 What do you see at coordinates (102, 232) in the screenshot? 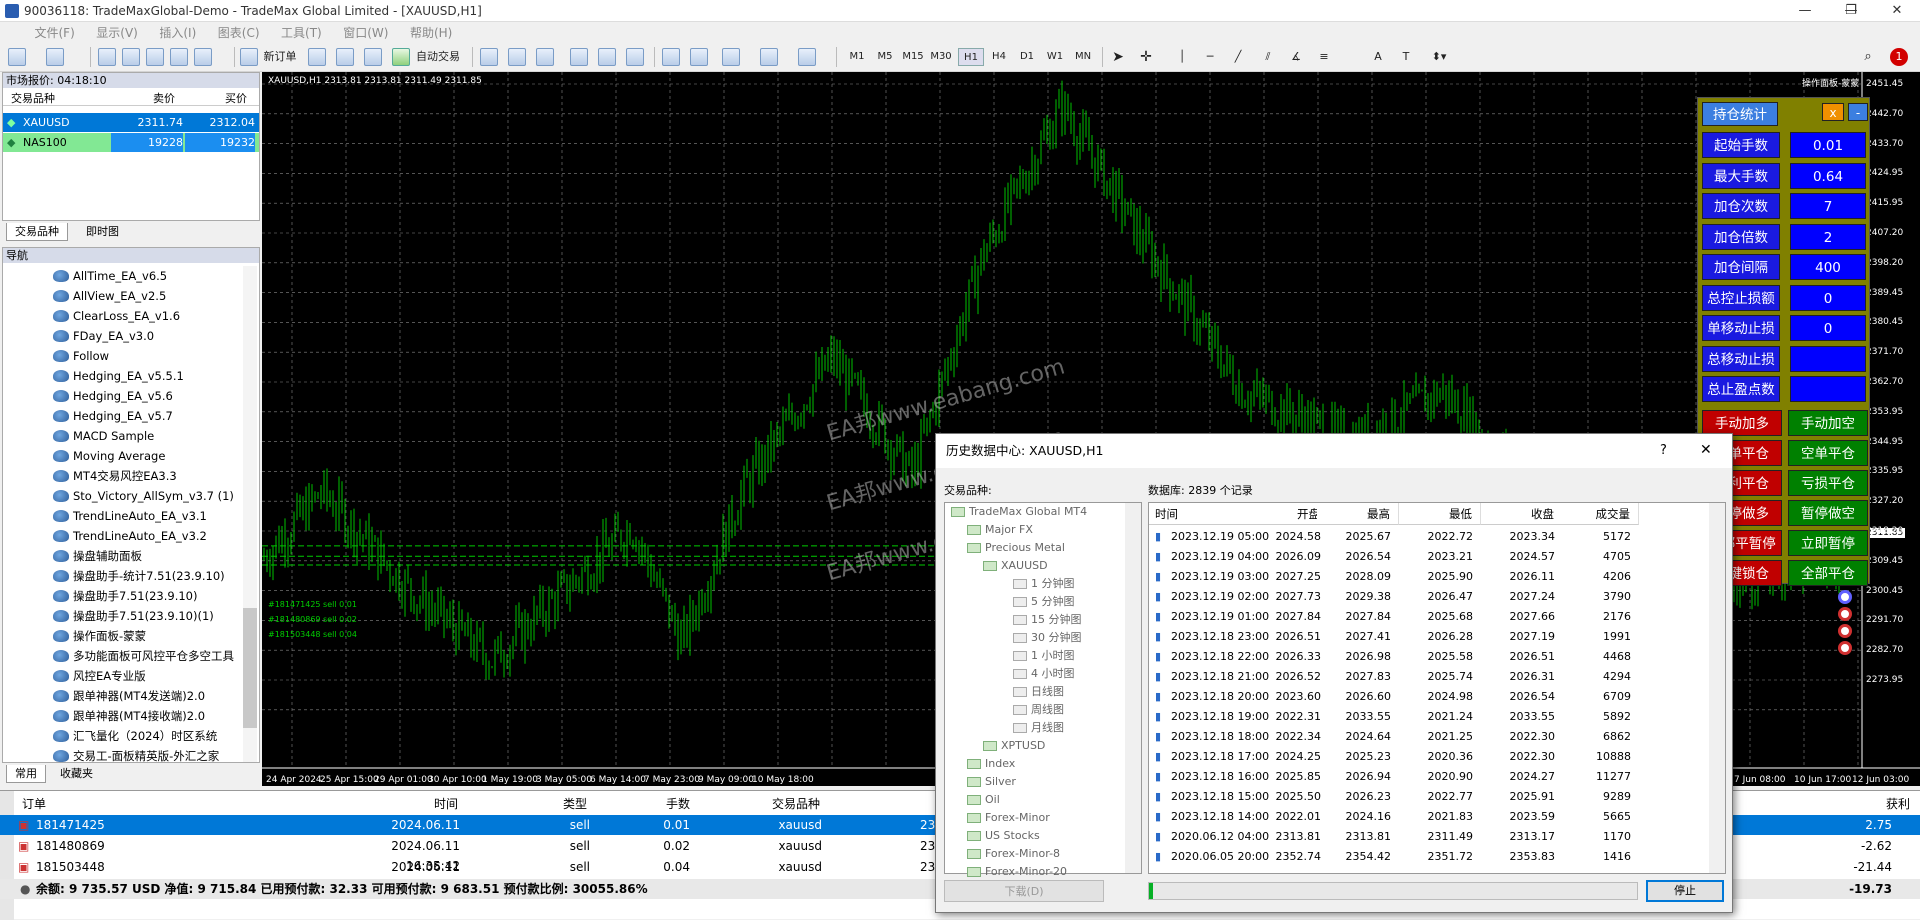
I see `tab-tick-chart: 即时图` at bounding box center [102, 232].